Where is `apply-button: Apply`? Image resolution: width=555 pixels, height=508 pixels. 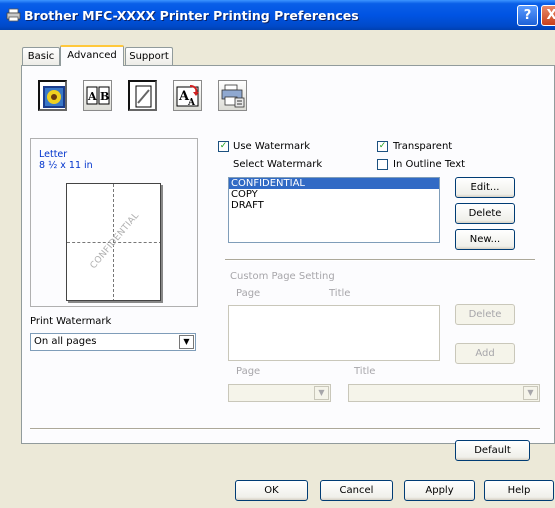
apply-button: Apply is located at coordinates (439, 490).